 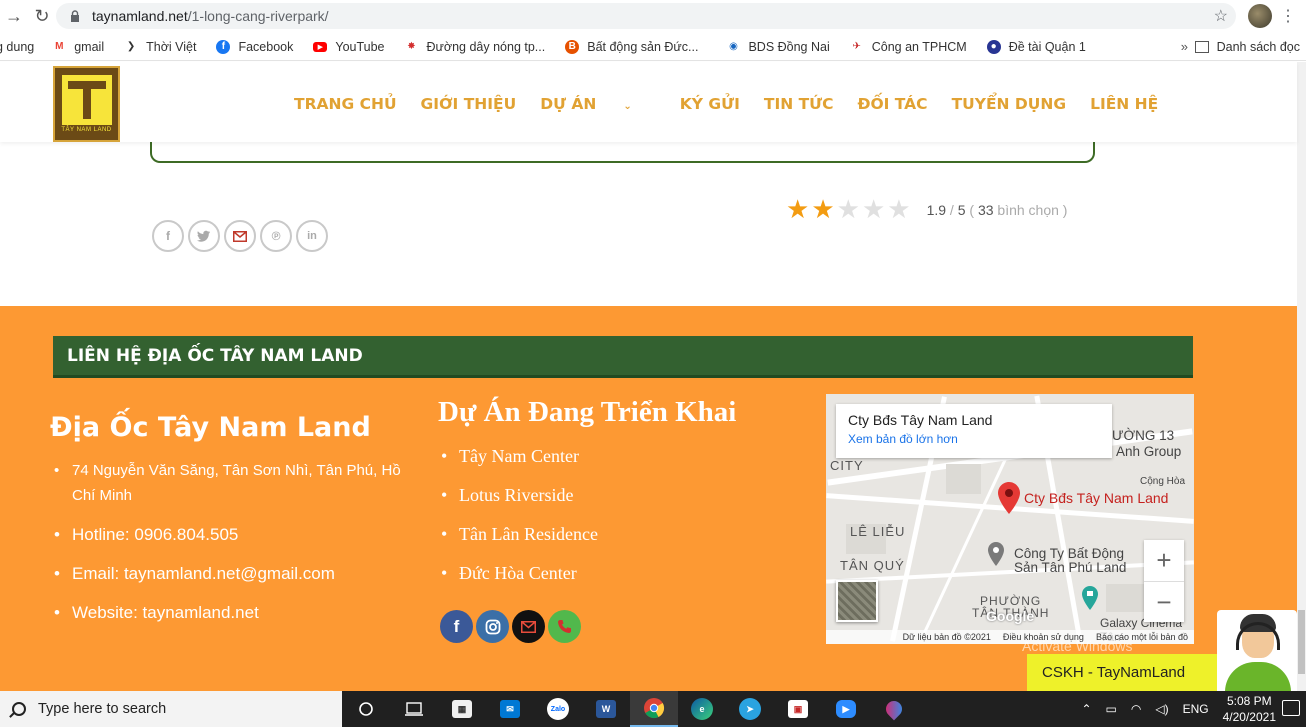 I want to click on support-agent-avatar, so click(x=1257, y=650).